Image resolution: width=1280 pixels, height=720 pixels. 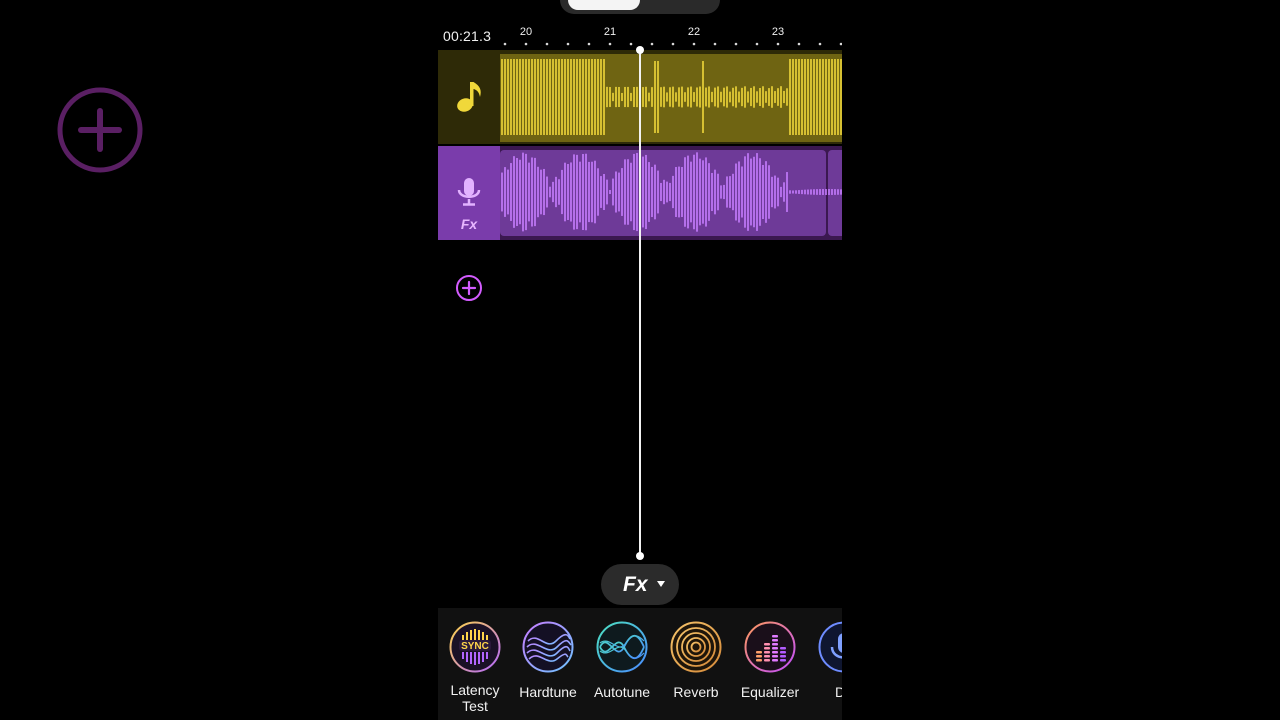 I want to click on playhead-bottom-handle, so click(x=640, y=556).